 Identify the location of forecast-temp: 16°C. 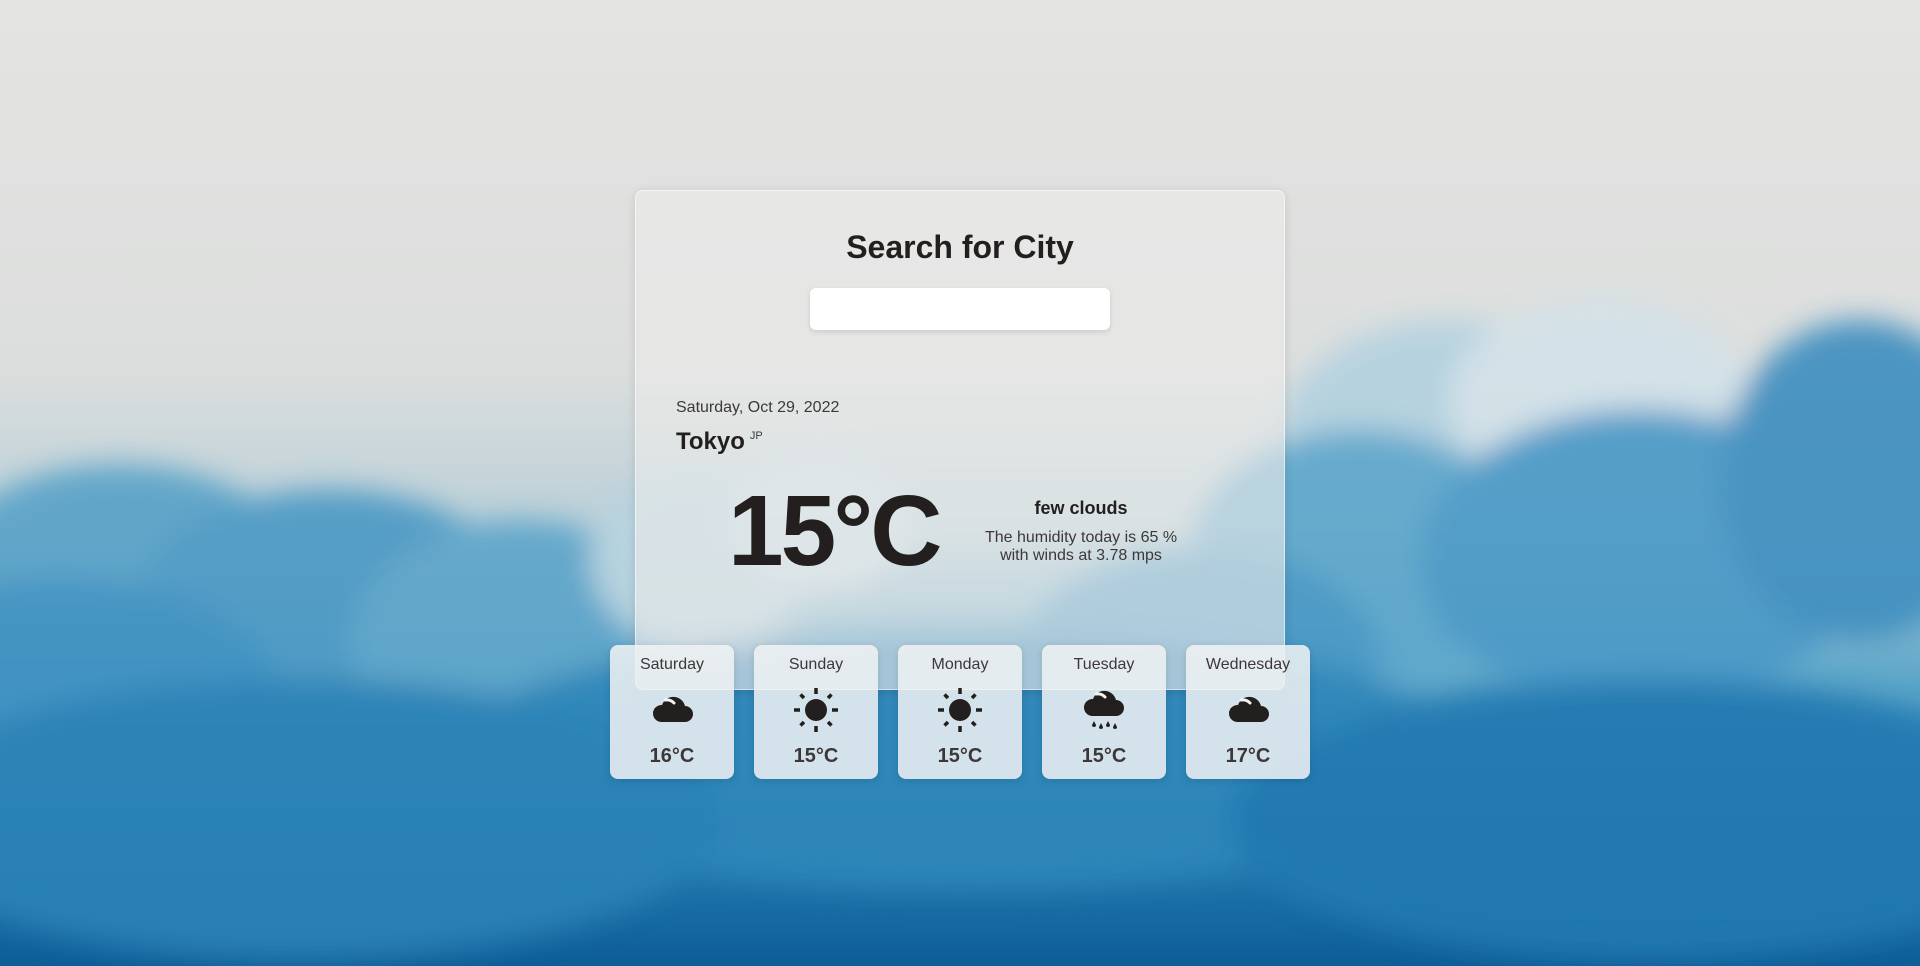
(672, 756).